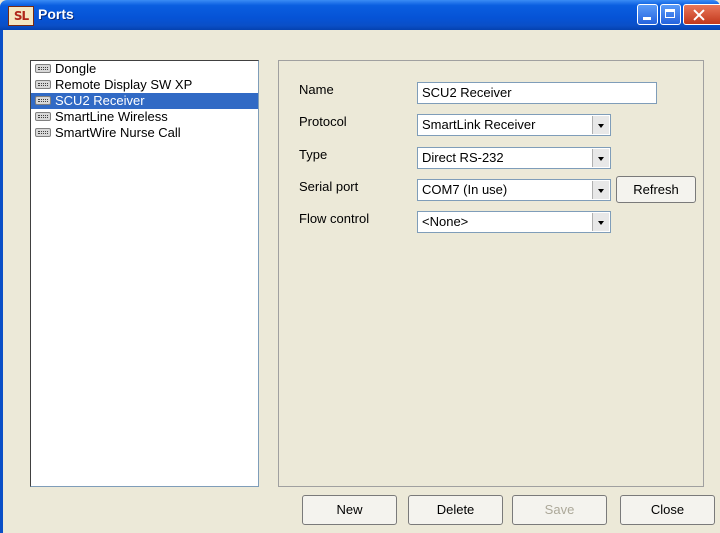 This screenshot has width=720, height=533. What do you see at coordinates (349, 510) in the screenshot?
I see `new-button: New` at bounding box center [349, 510].